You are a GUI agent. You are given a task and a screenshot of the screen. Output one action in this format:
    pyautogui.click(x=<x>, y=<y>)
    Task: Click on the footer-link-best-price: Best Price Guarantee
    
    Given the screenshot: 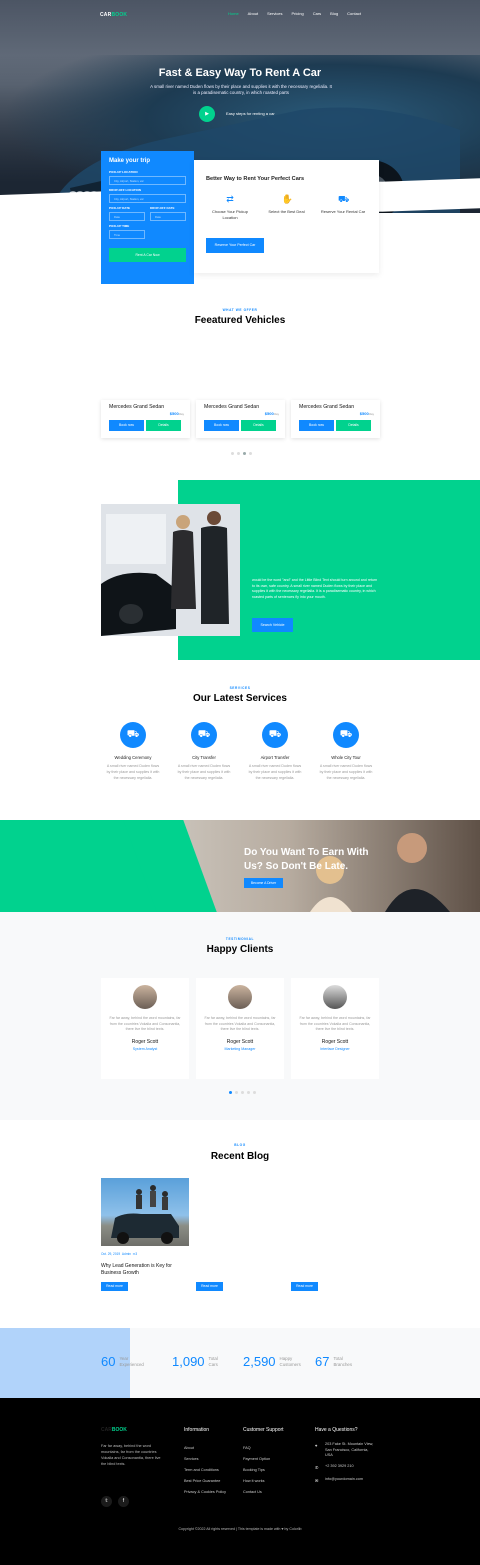 What is the action you would take?
    pyautogui.click(x=202, y=1481)
    